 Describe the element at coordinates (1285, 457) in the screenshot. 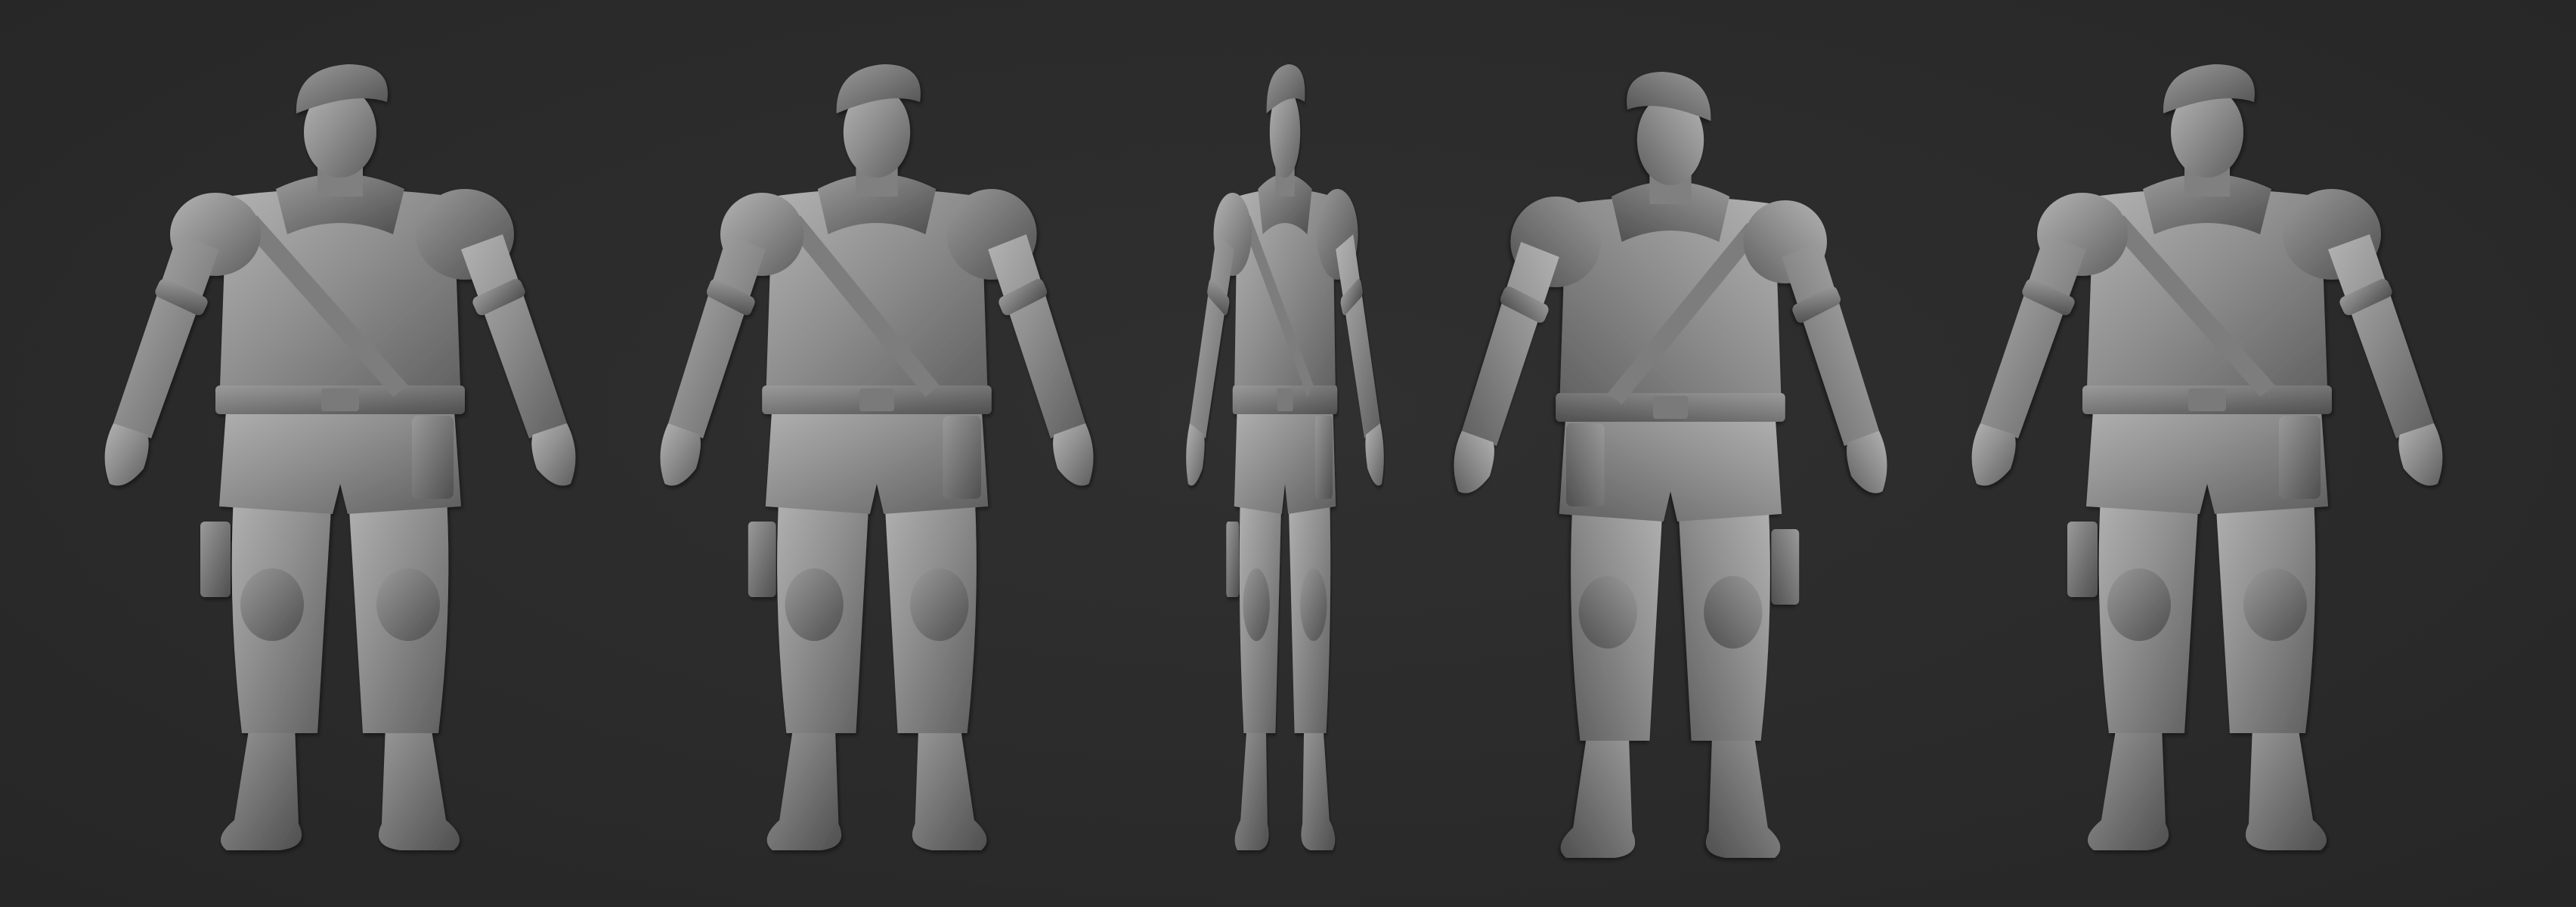

I see `side-view-figure` at that location.